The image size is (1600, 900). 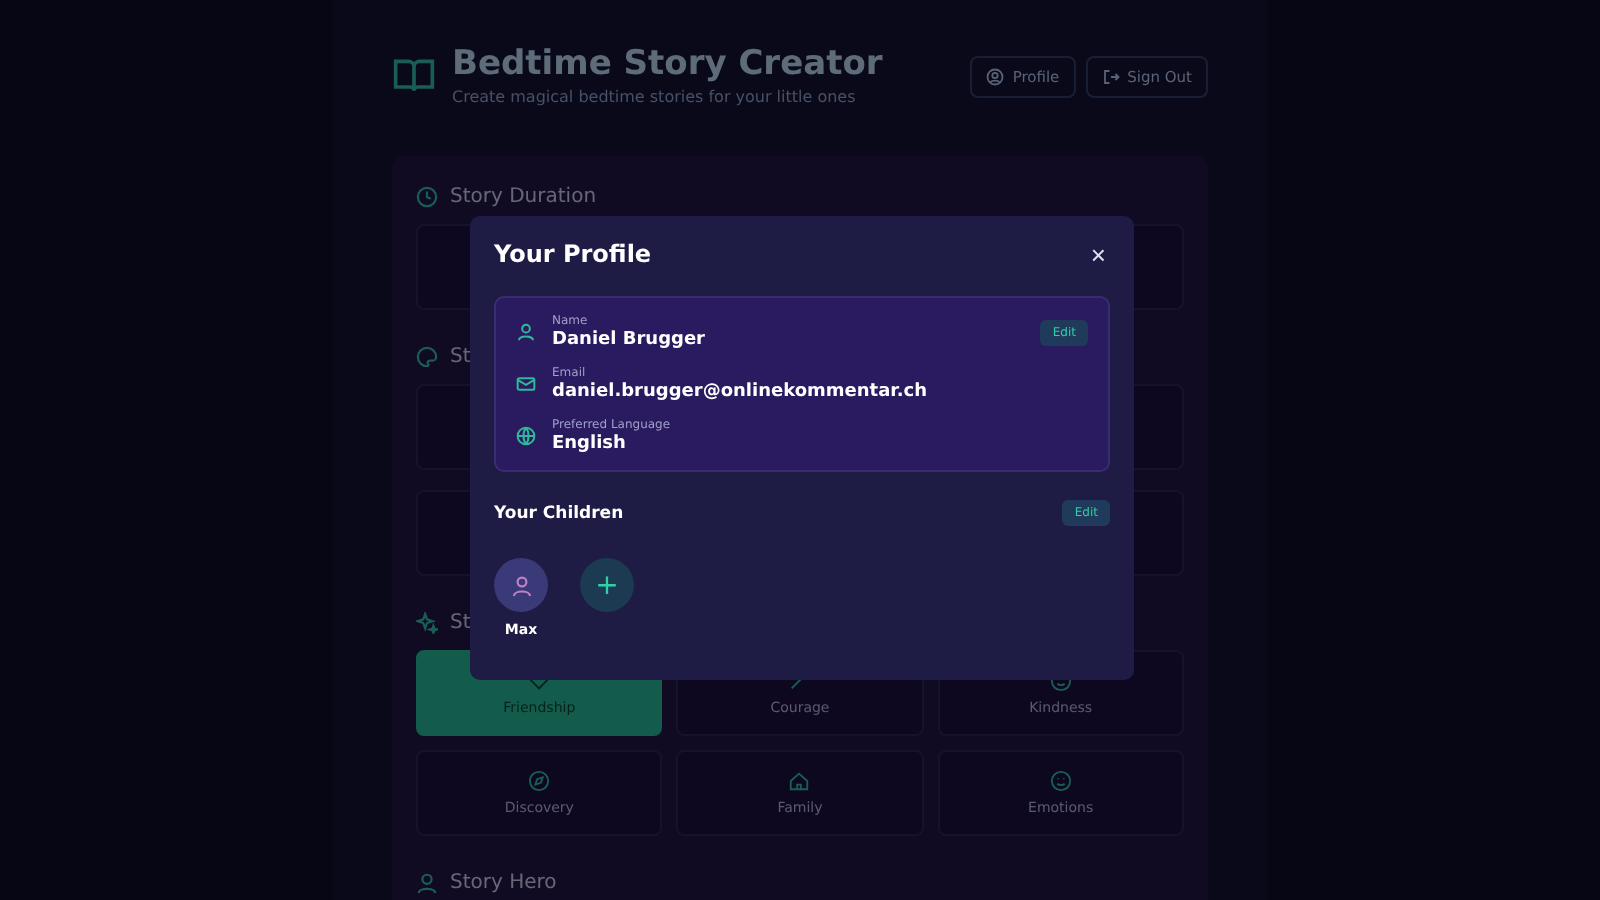 What do you see at coordinates (539, 781) in the screenshot?
I see `compass-icon` at bounding box center [539, 781].